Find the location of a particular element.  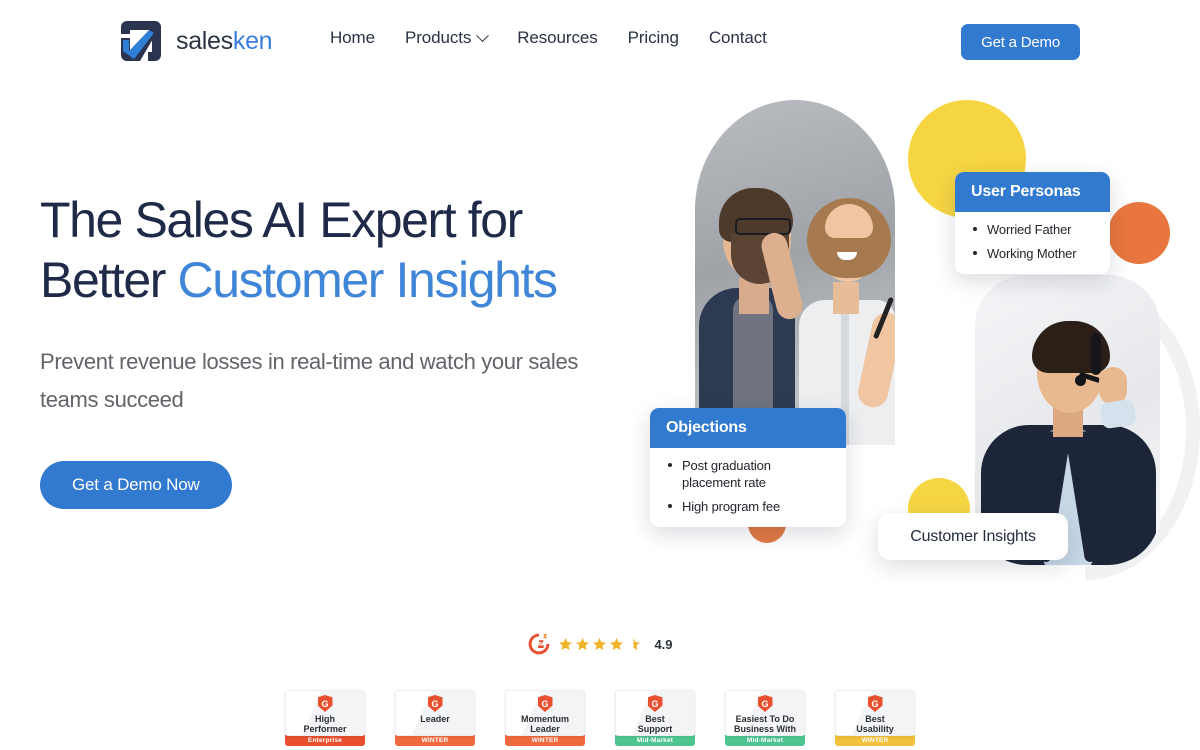

badge-title: High Performer is located at coordinates (325, 724).